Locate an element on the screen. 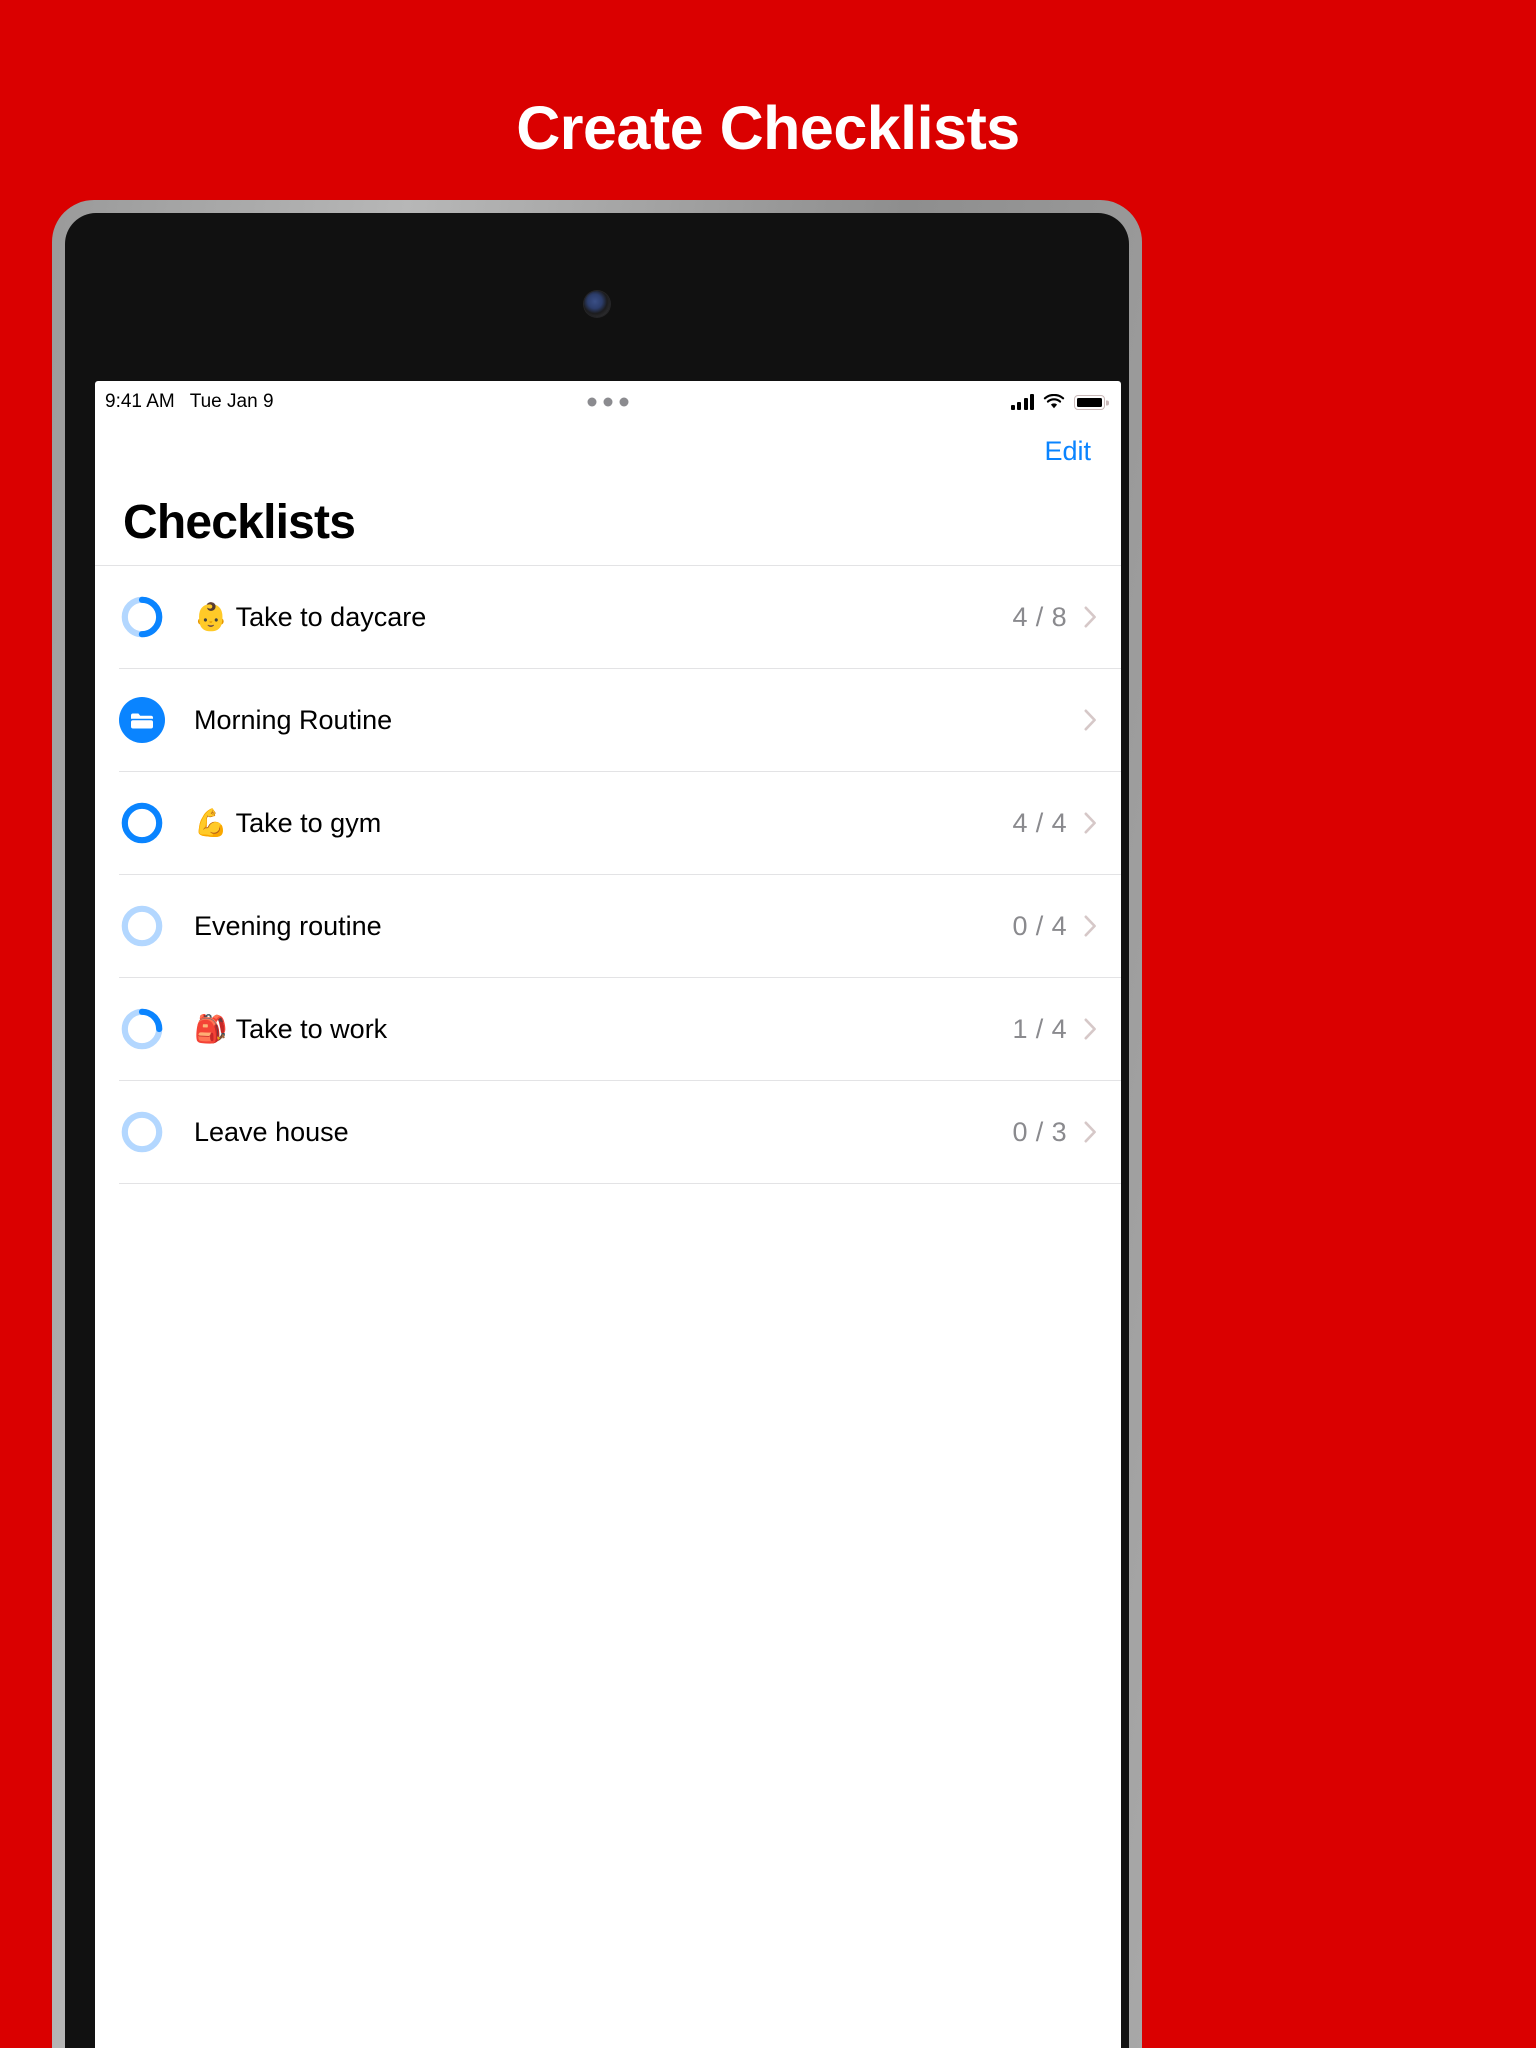 This screenshot has width=1536, height=2048. checklist-row-trailing: 0 / 3 is located at coordinates (1054, 1132).